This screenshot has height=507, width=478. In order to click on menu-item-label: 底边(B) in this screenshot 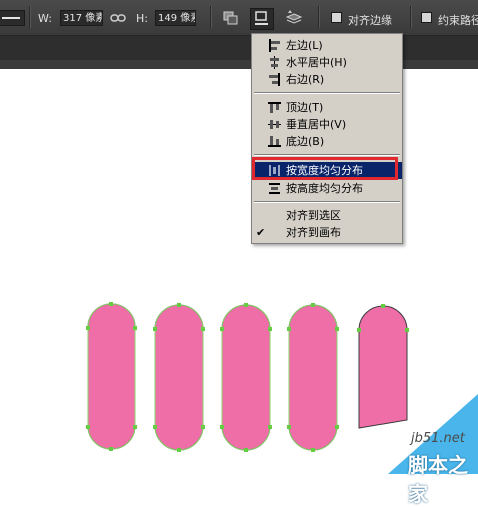, I will do `click(305, 141)`.